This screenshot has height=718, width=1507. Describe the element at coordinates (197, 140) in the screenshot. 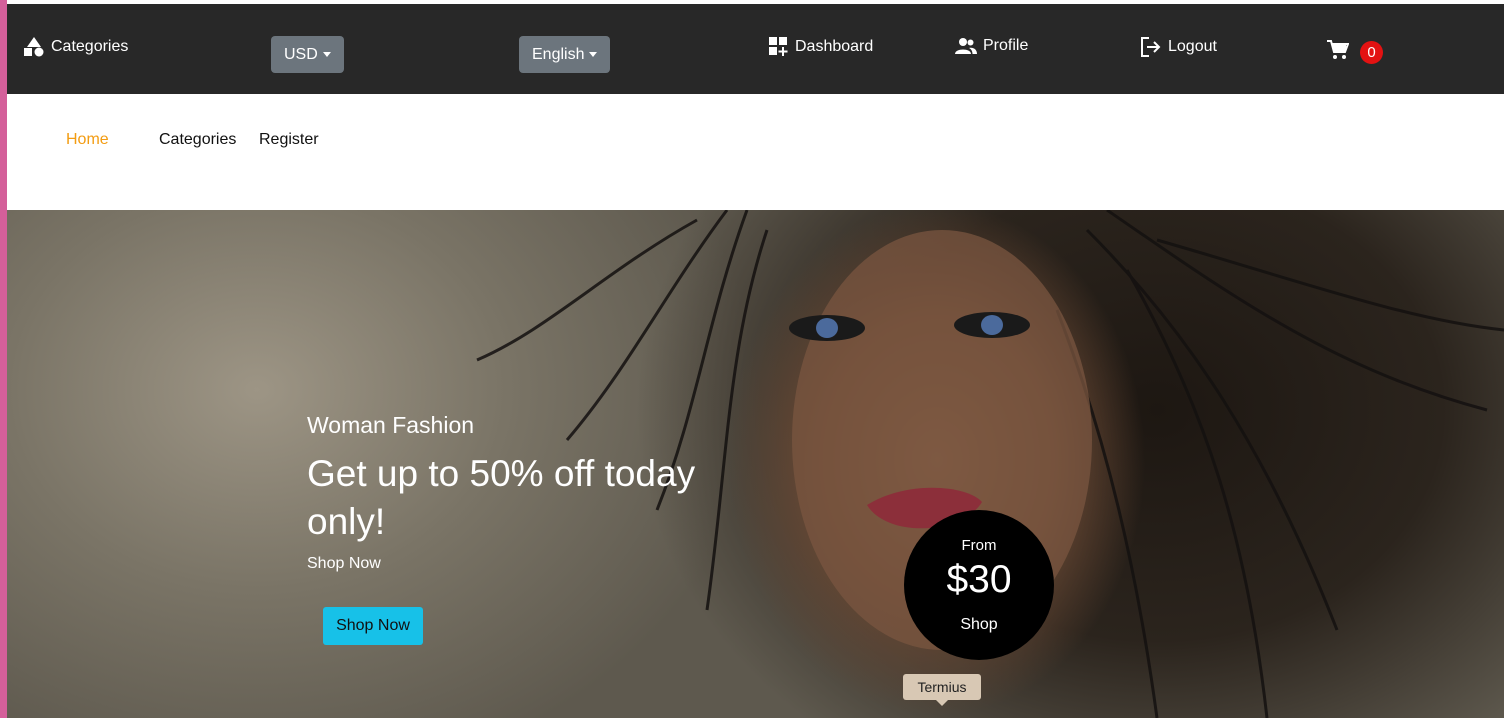

I see `nav-categories: Categories` at that location.